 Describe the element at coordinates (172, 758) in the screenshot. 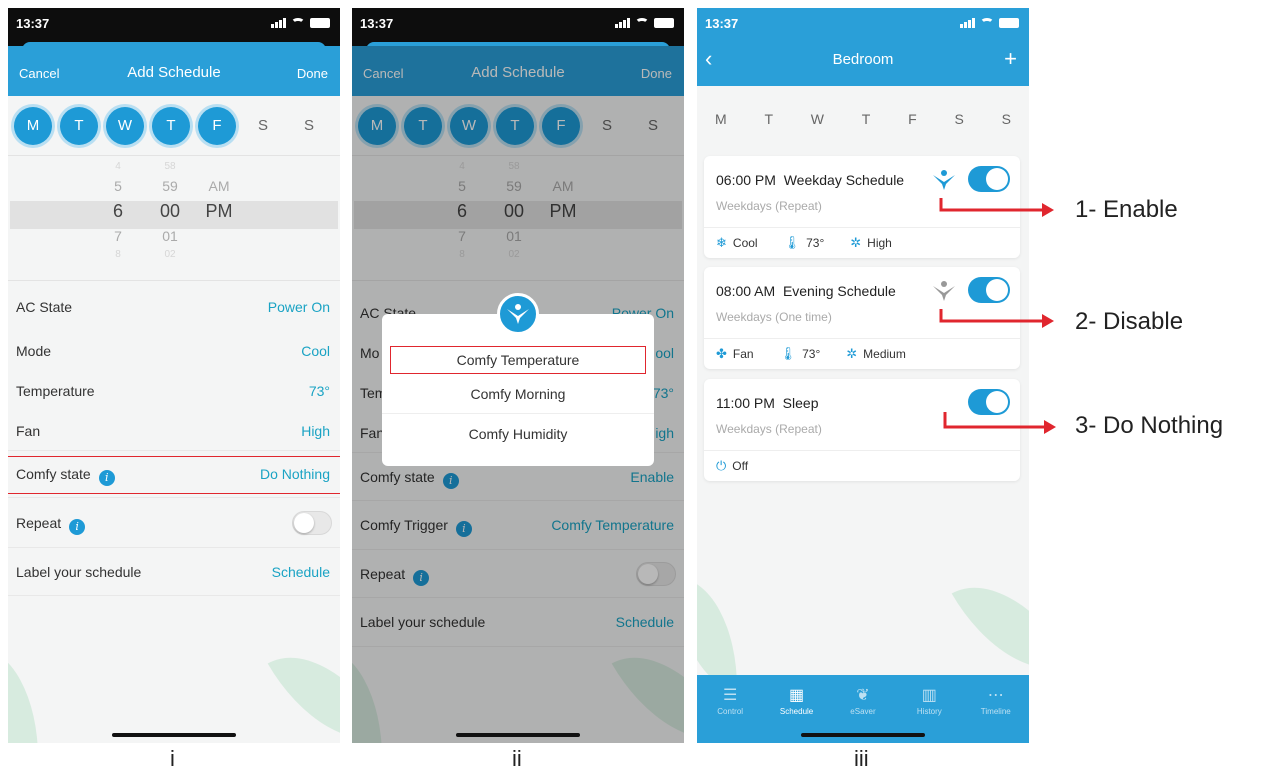

I see `caption-i: i` at that location.